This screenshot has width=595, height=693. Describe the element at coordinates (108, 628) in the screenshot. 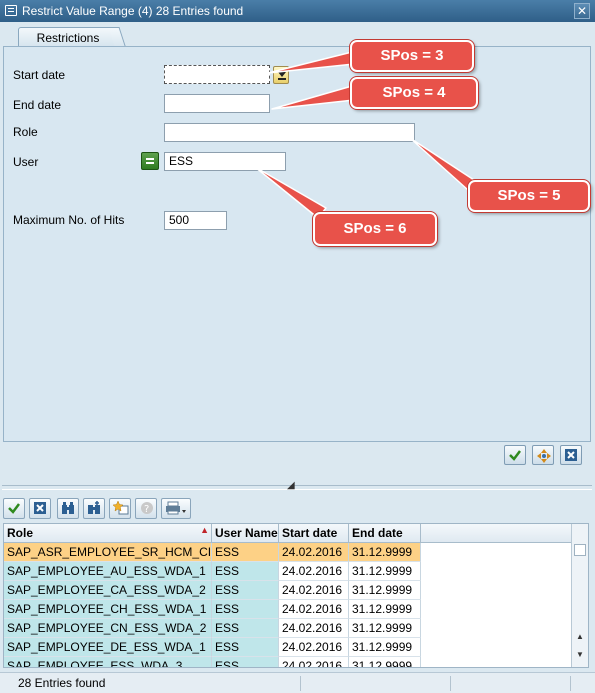

I see `table-cell: SAP_EMPLOYEE_CN_ESS_WDA_2` at that location.